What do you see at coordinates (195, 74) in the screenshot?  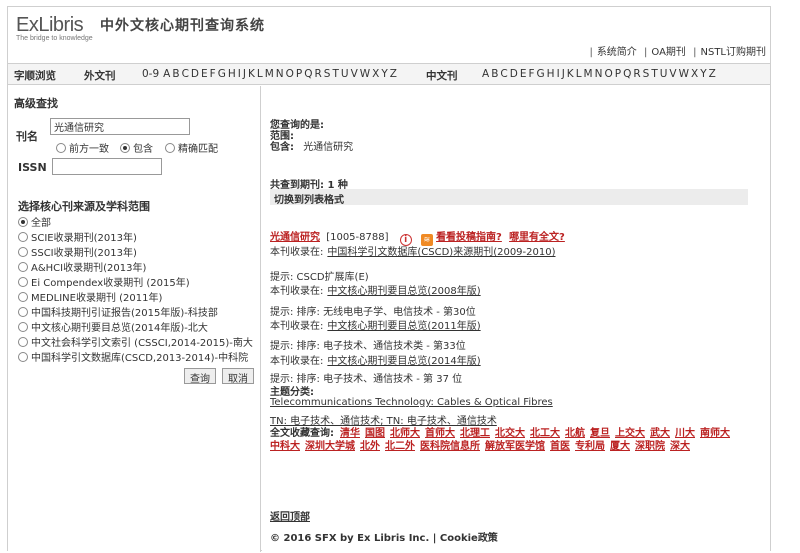 I see `foreign-letter-link: D` at bounding box center [195, 74].